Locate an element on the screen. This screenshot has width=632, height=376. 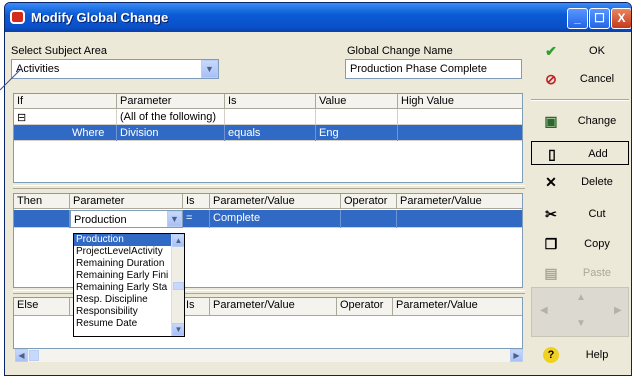
list-item: Resume Date is located at coordinates (129, 324).